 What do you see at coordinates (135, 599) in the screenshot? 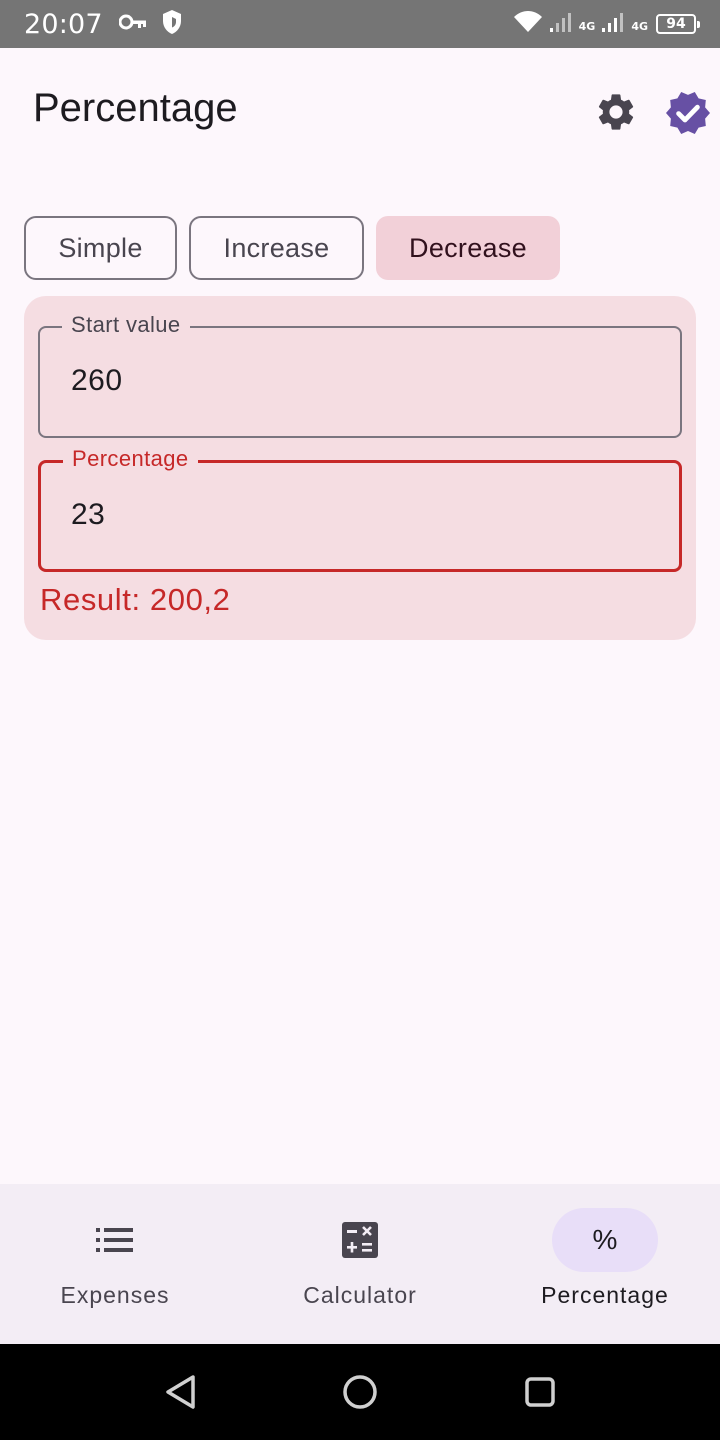
I see `result-text: Result: 200,2` at bounding box center [135, 599].